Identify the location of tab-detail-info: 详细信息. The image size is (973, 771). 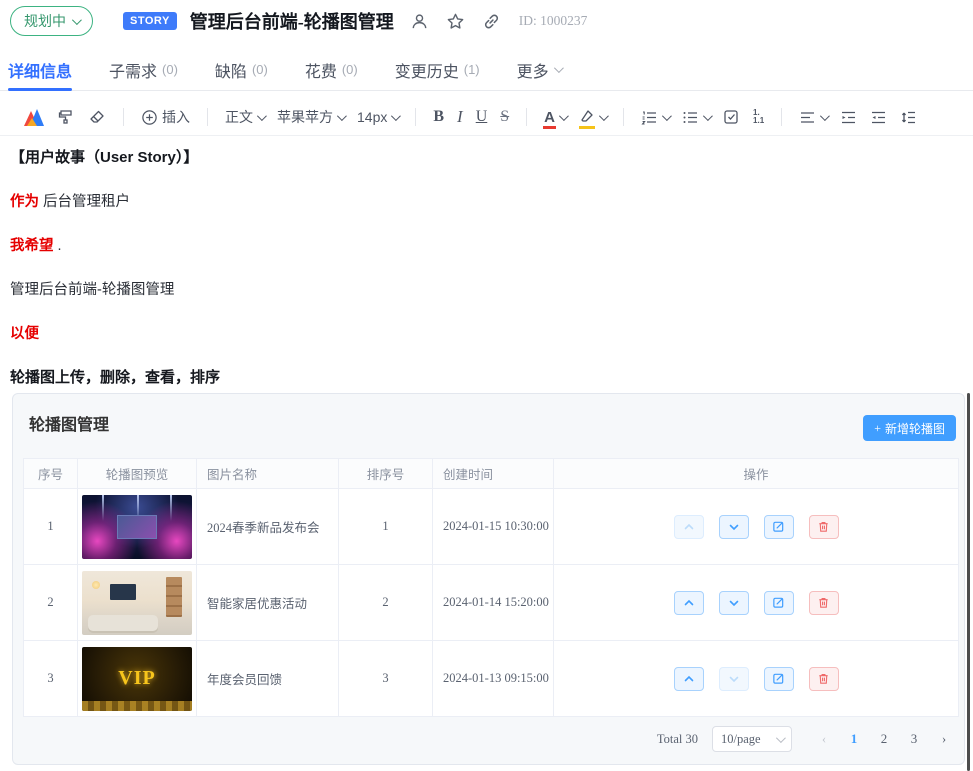
(40, 70).